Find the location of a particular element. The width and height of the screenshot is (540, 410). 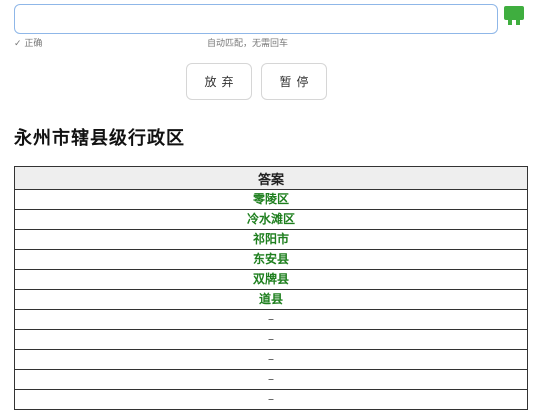

page-title: 永州市辖县级行政区 is located at coordinates (99, 138).